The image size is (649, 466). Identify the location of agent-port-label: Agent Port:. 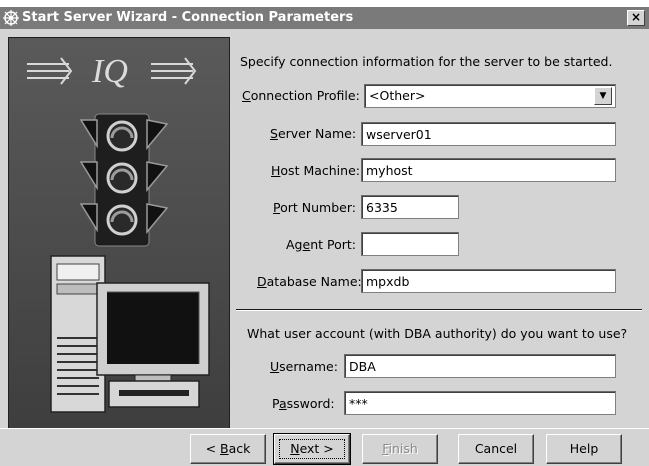
(321, 244).